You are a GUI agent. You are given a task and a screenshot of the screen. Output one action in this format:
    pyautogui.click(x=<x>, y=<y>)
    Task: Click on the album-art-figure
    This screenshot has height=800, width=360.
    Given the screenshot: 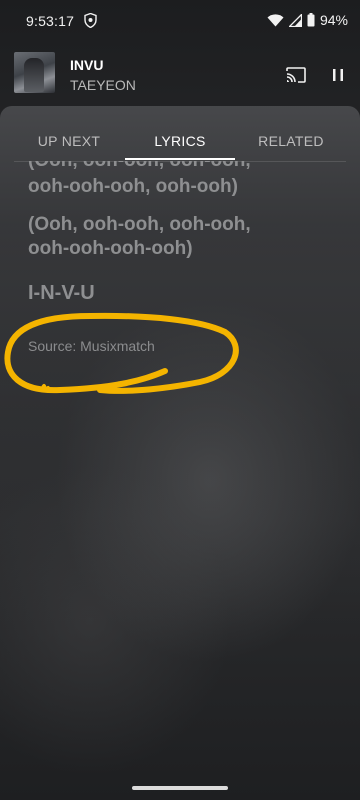 What is the action you would take?
    pyautogui.click(x=34, y=75)
    